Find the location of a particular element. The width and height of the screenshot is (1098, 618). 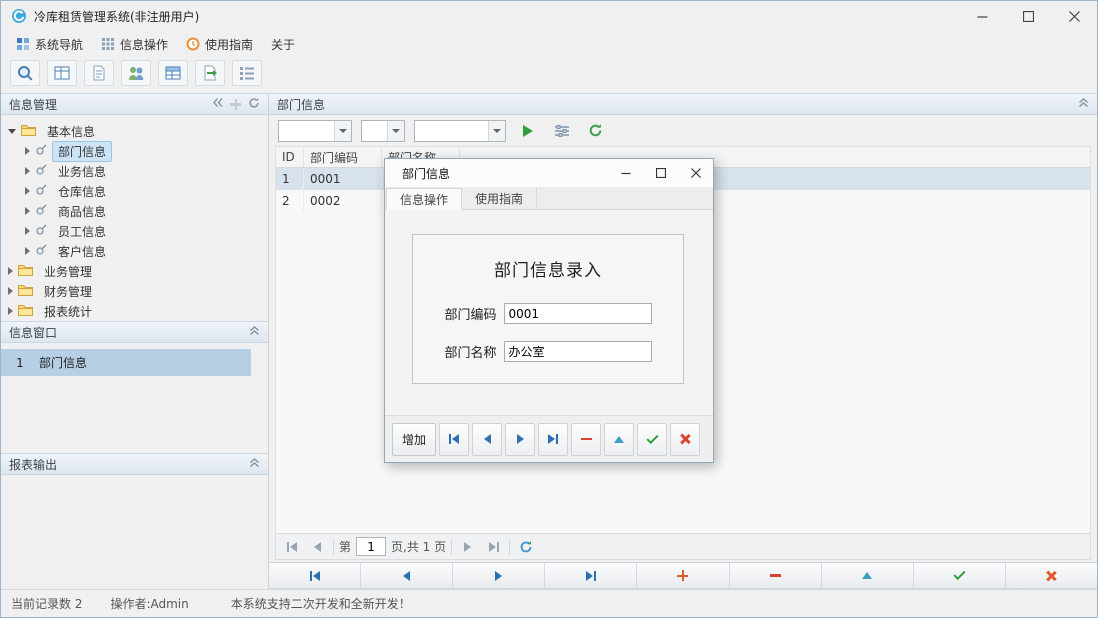

tree-item-department-info: 部门信息 is located at coordinates (138, 151).